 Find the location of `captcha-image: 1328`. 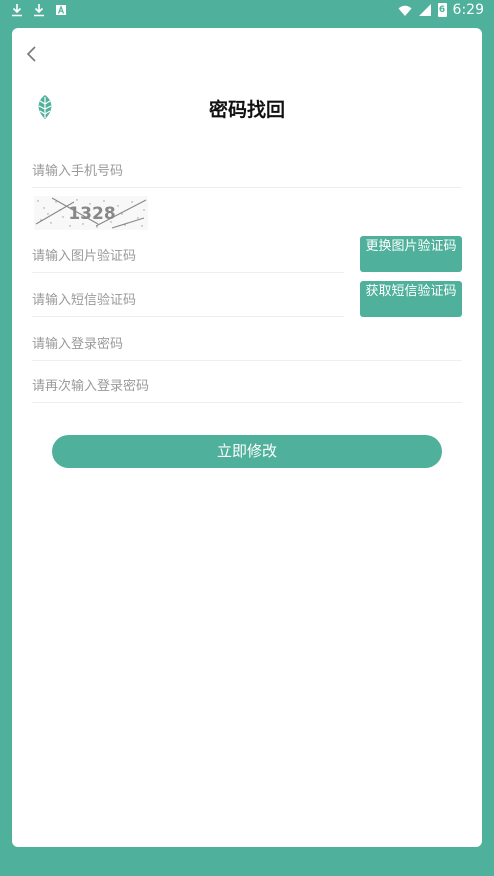

captcha-image: 1328 is located at coordinates (91, 213).